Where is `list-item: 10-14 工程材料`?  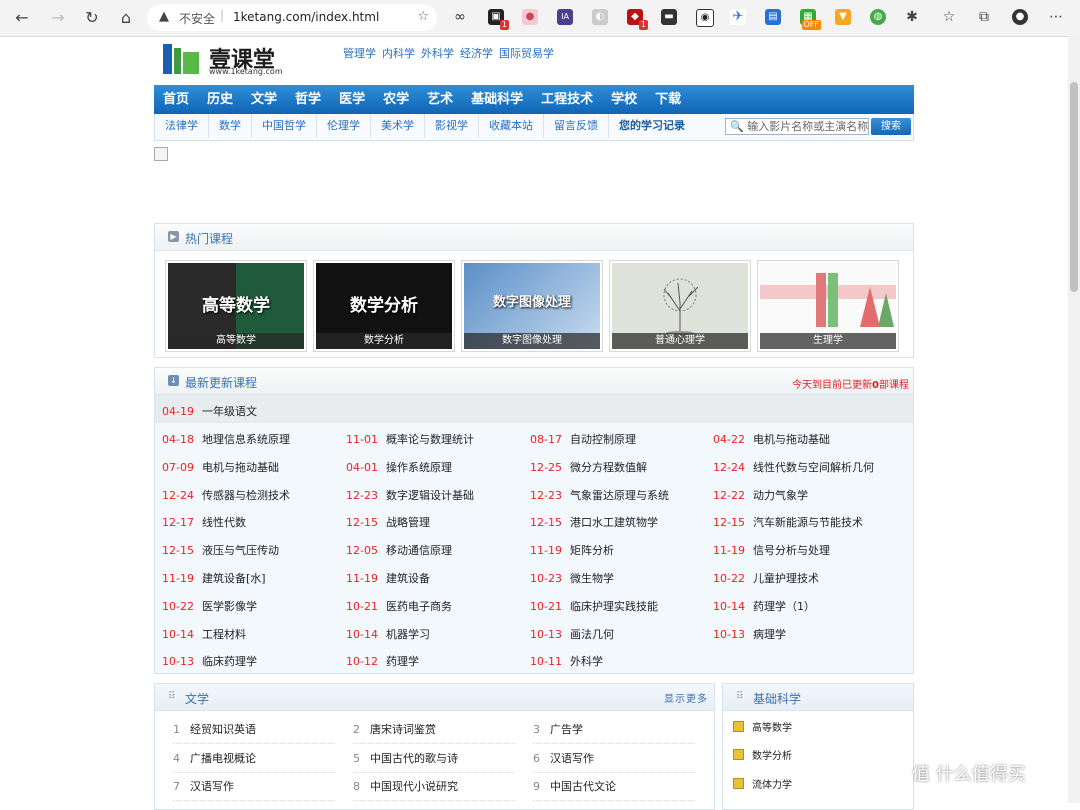
list-item: 10-14 工程材料 is located at coordinates (204, 634).